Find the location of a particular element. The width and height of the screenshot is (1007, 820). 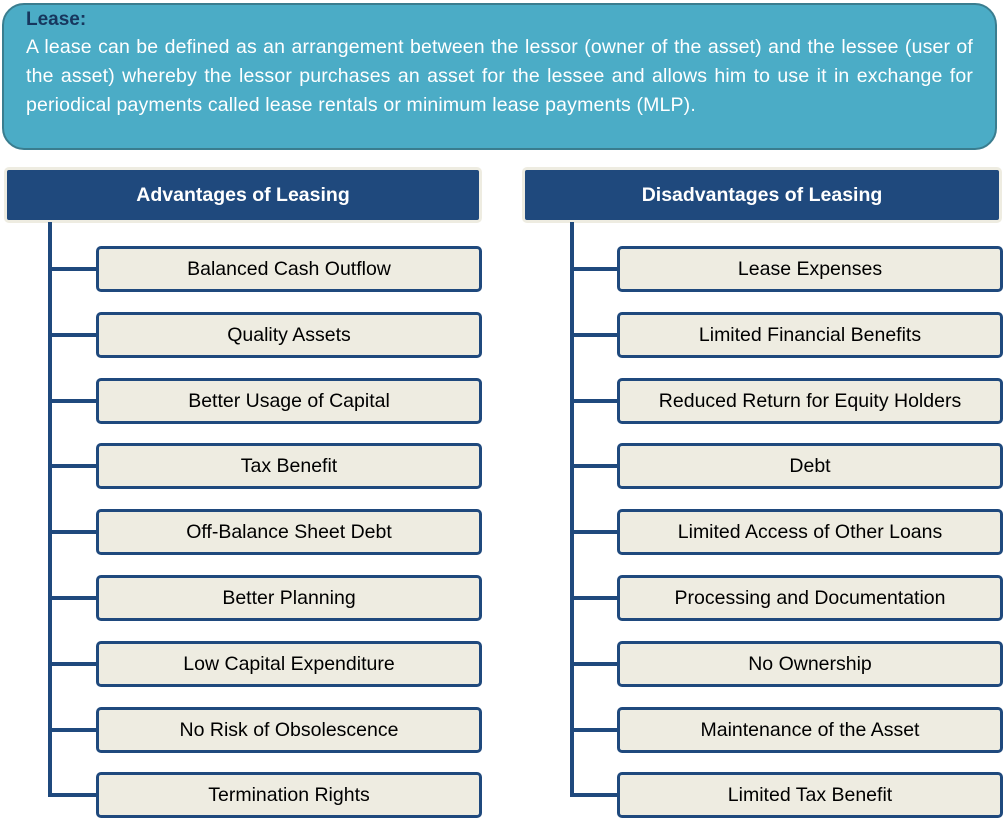

disadvantage-item: Maintenance of the Asset is located at coordinates (810, 730).